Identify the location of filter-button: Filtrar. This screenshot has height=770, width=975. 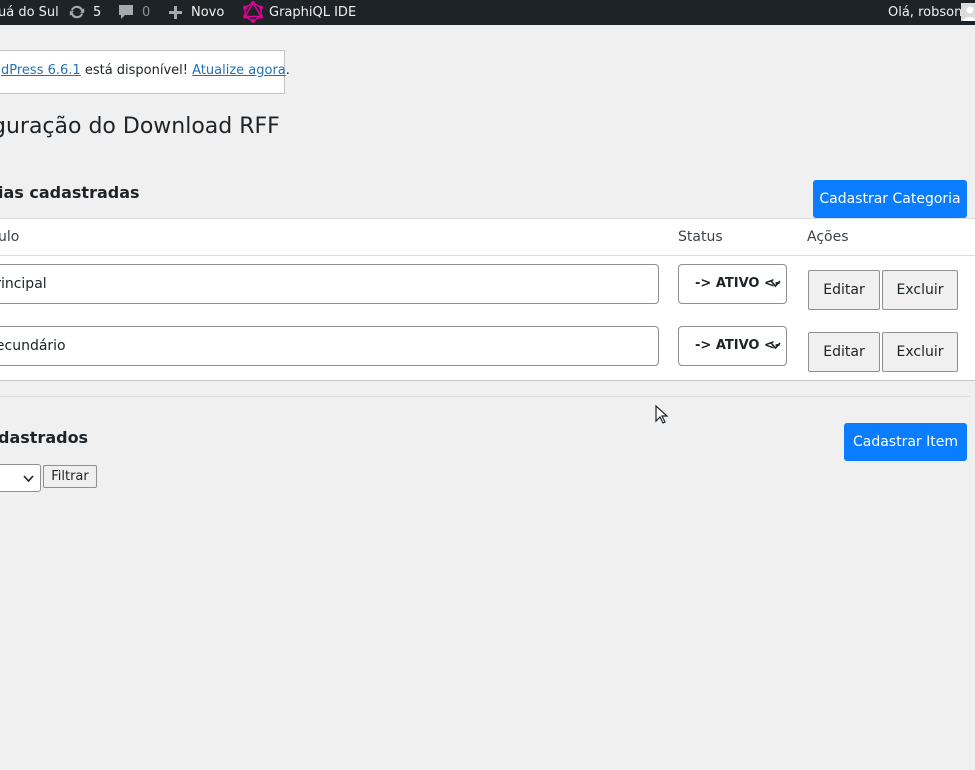
(70, 476).